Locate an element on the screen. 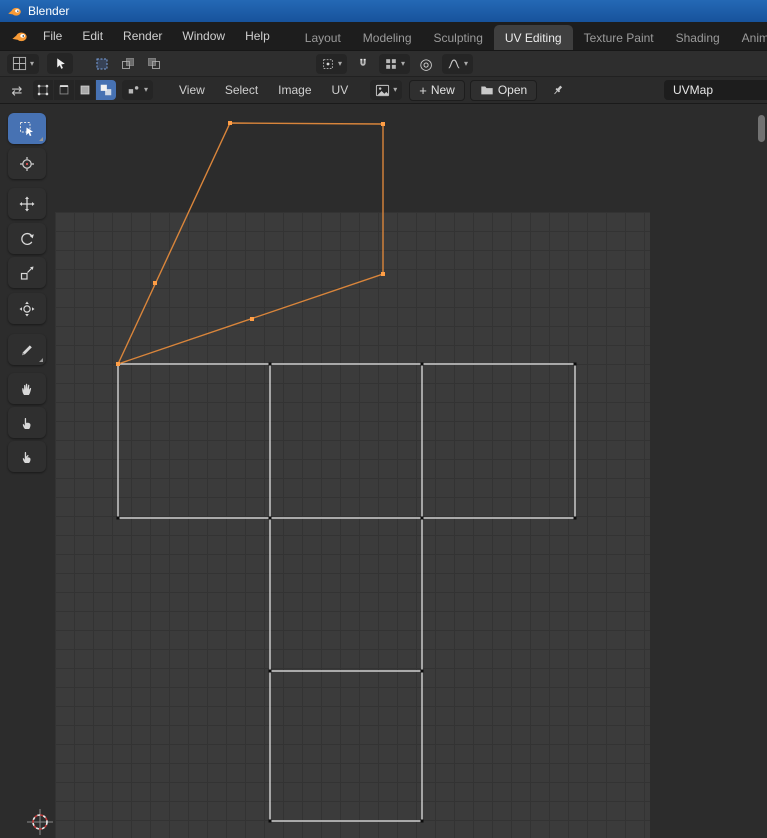 This screenshot has width=767, height=838. pin-icon is located at coordinates (558, 90).